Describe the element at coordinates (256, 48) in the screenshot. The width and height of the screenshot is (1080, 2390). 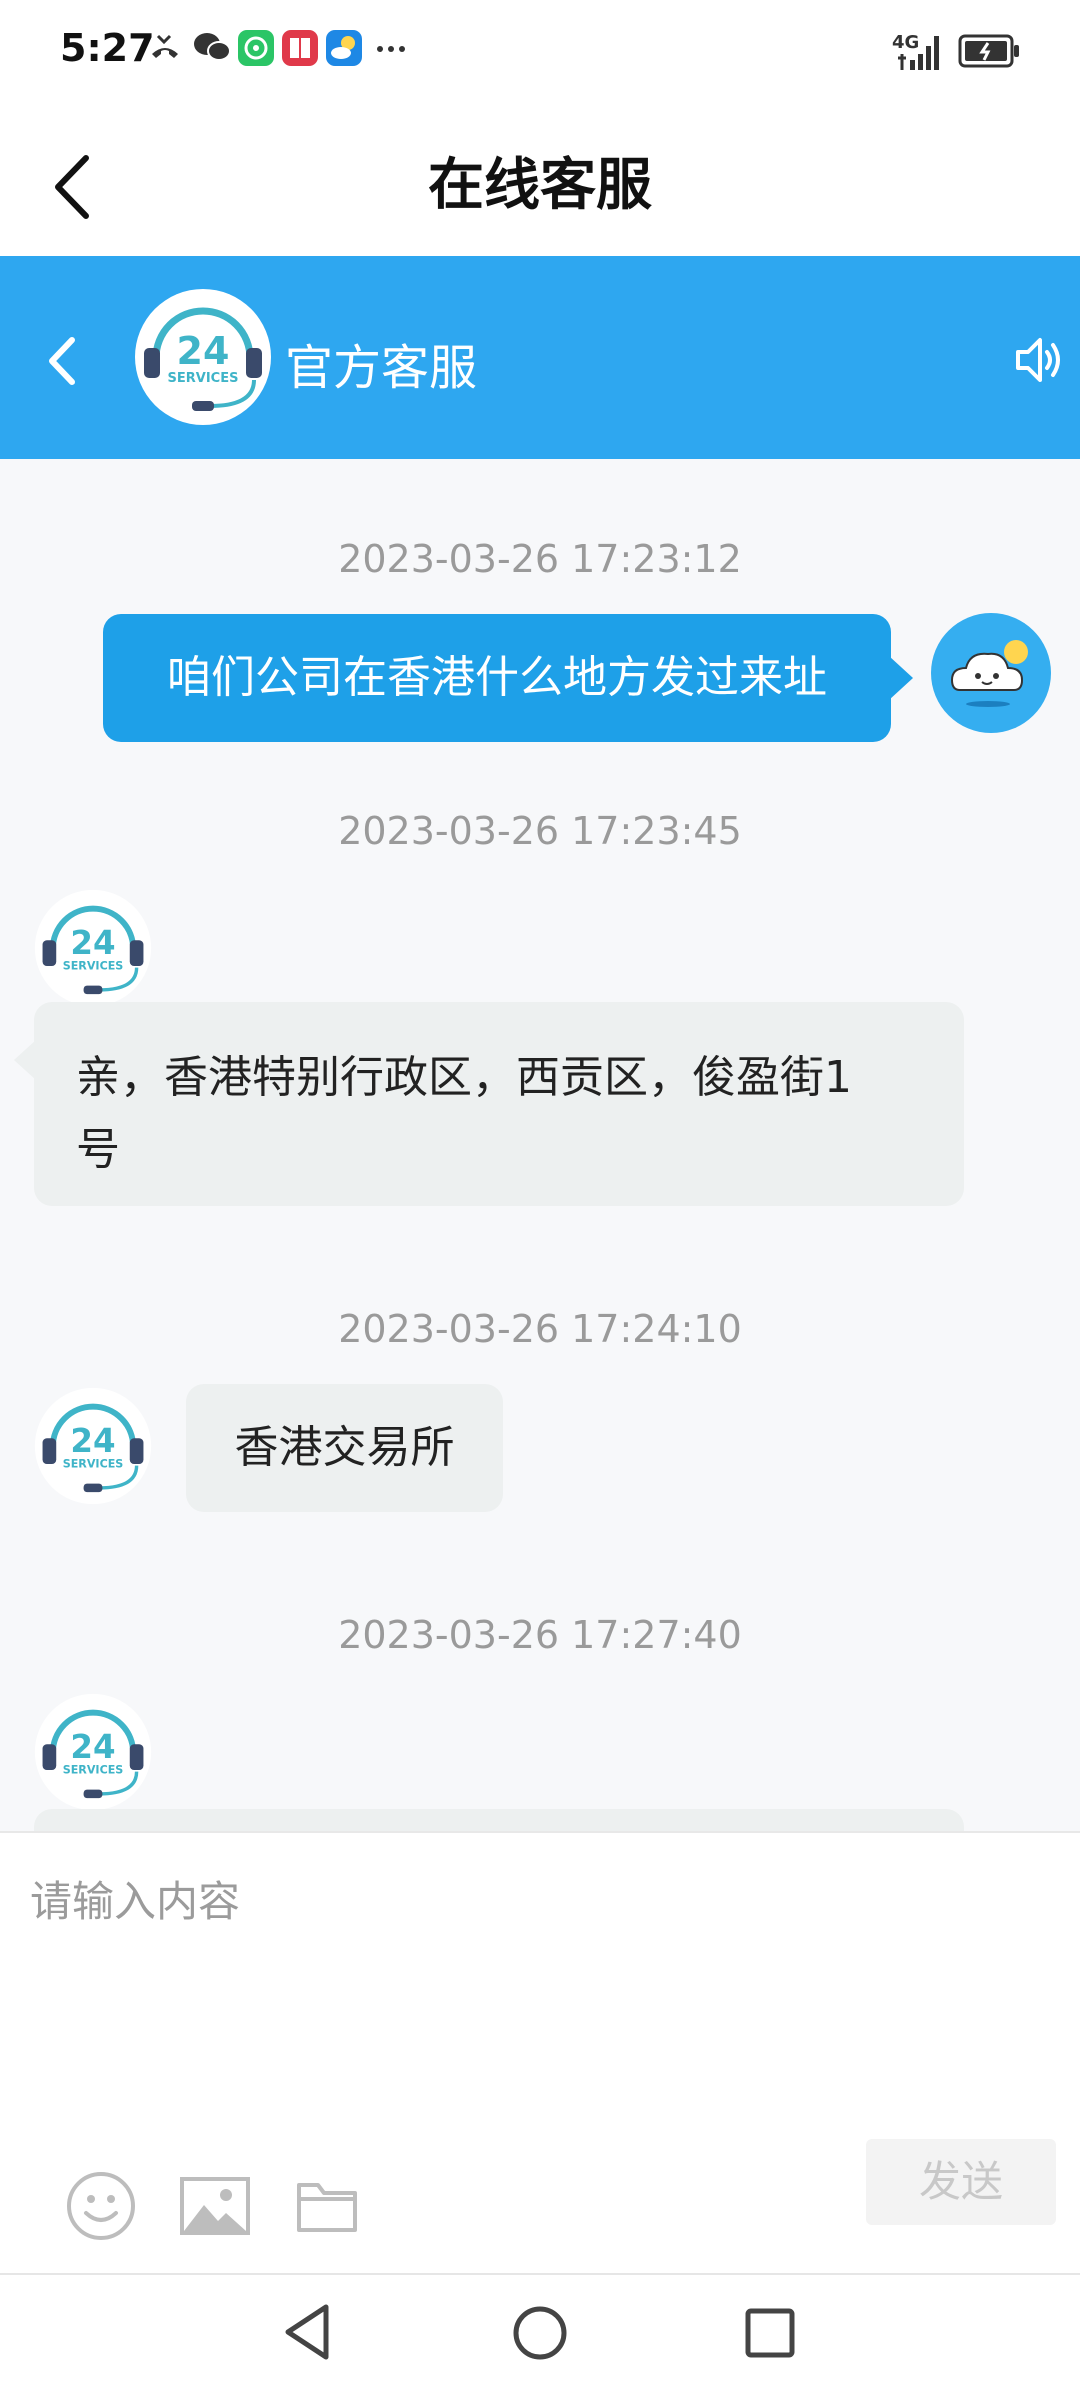
I see `messaging-app-icon` at that location.